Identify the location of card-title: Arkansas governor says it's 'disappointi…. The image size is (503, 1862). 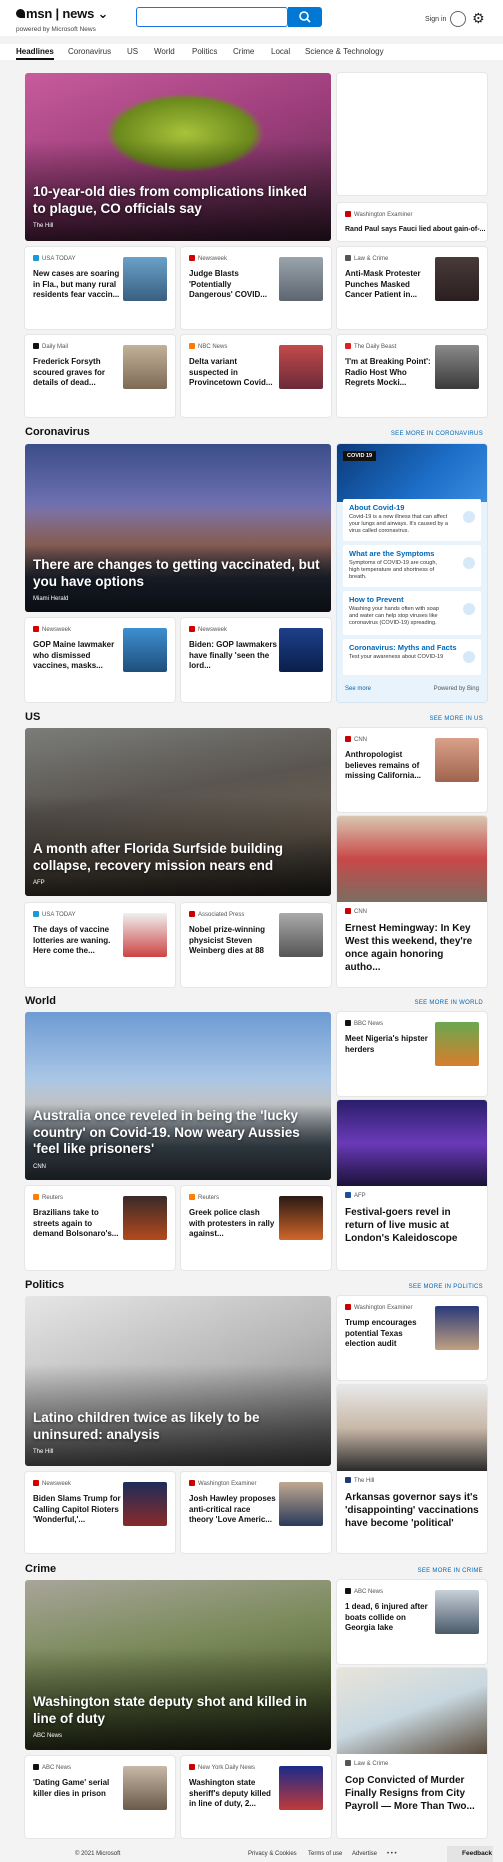
(412, 1510).